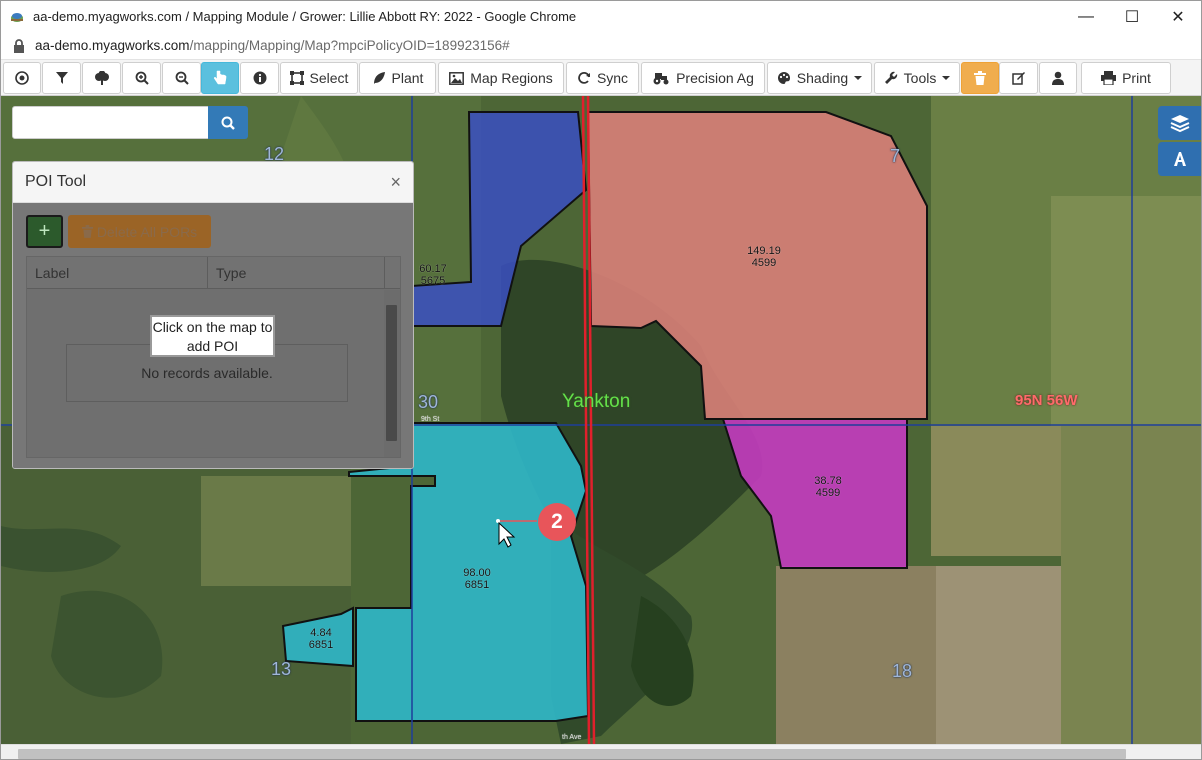  Describe the element at coordinates (457, 78) in the screenshot. I see `image-icon` at that location.